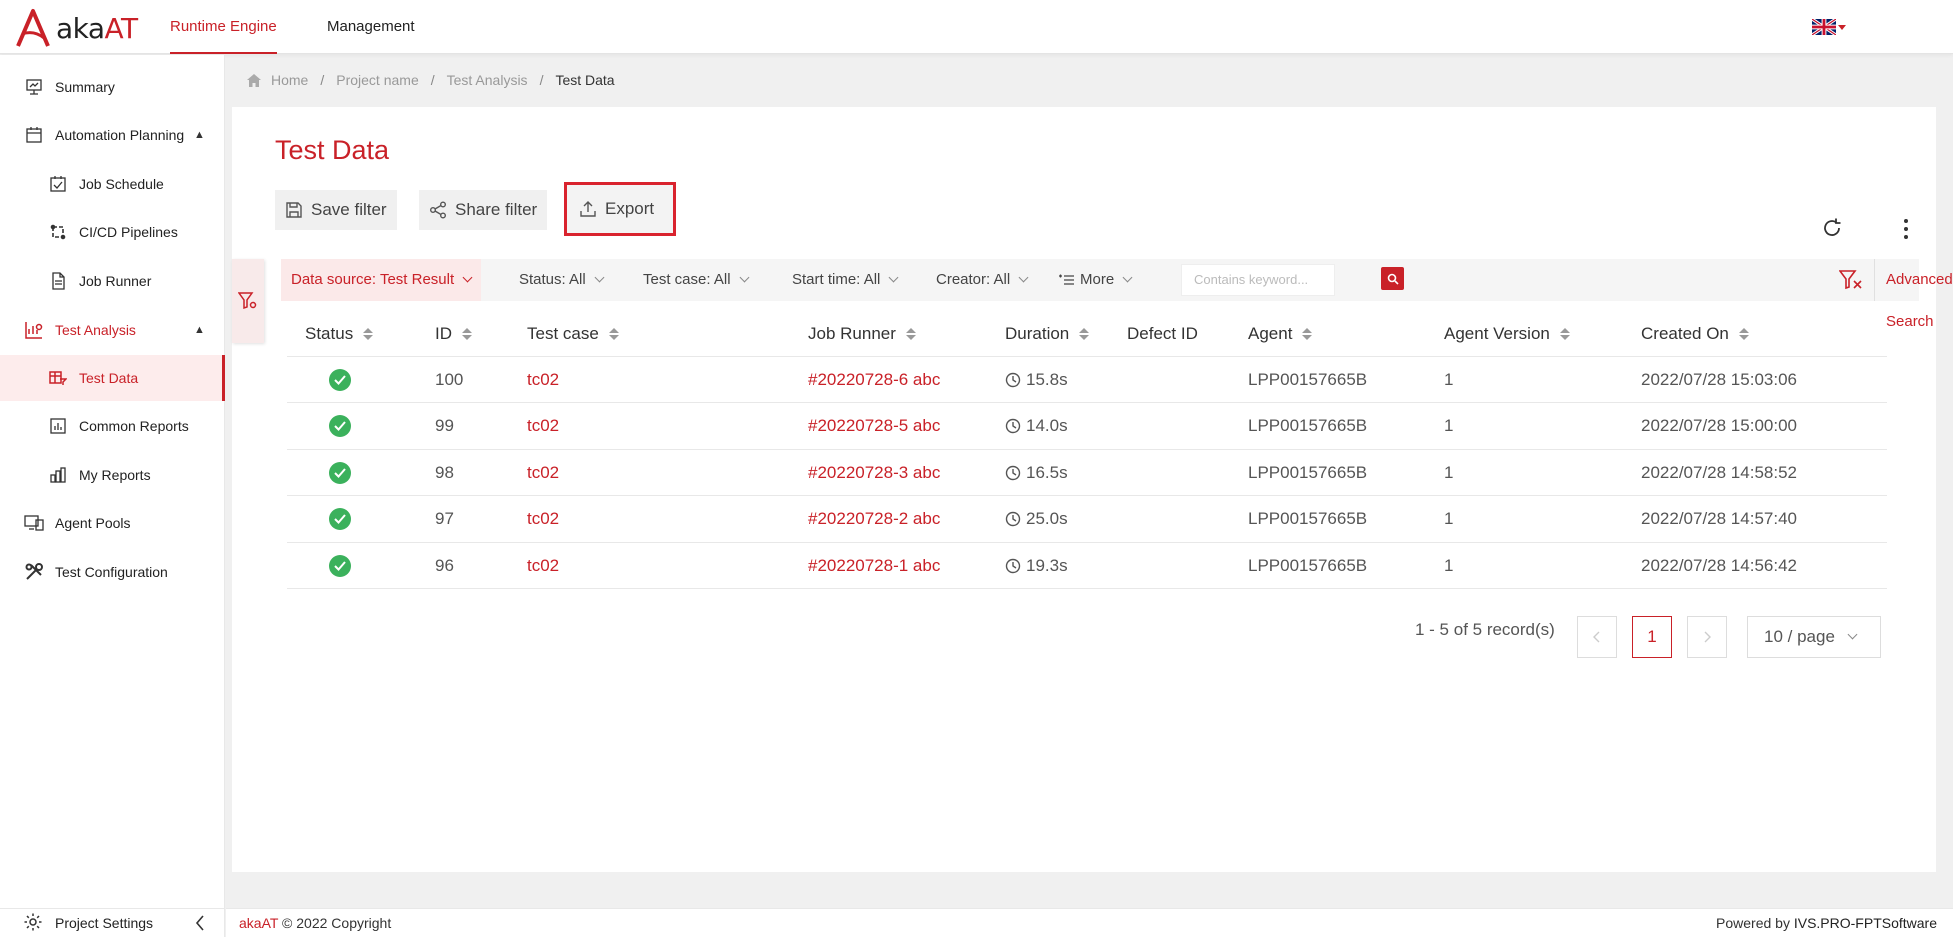 The width and height of the screenshot is (1953, 937). Describe the element at coordinates (1047, 334) in the screenshot. I see `column-header-duration: Duration` at that location.